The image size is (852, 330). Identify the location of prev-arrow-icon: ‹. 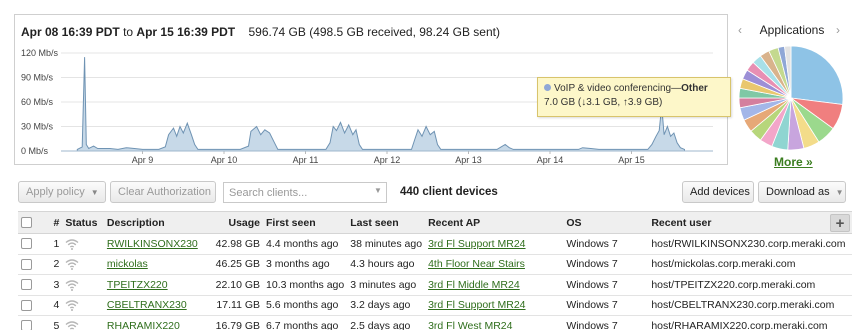
(740, 30).